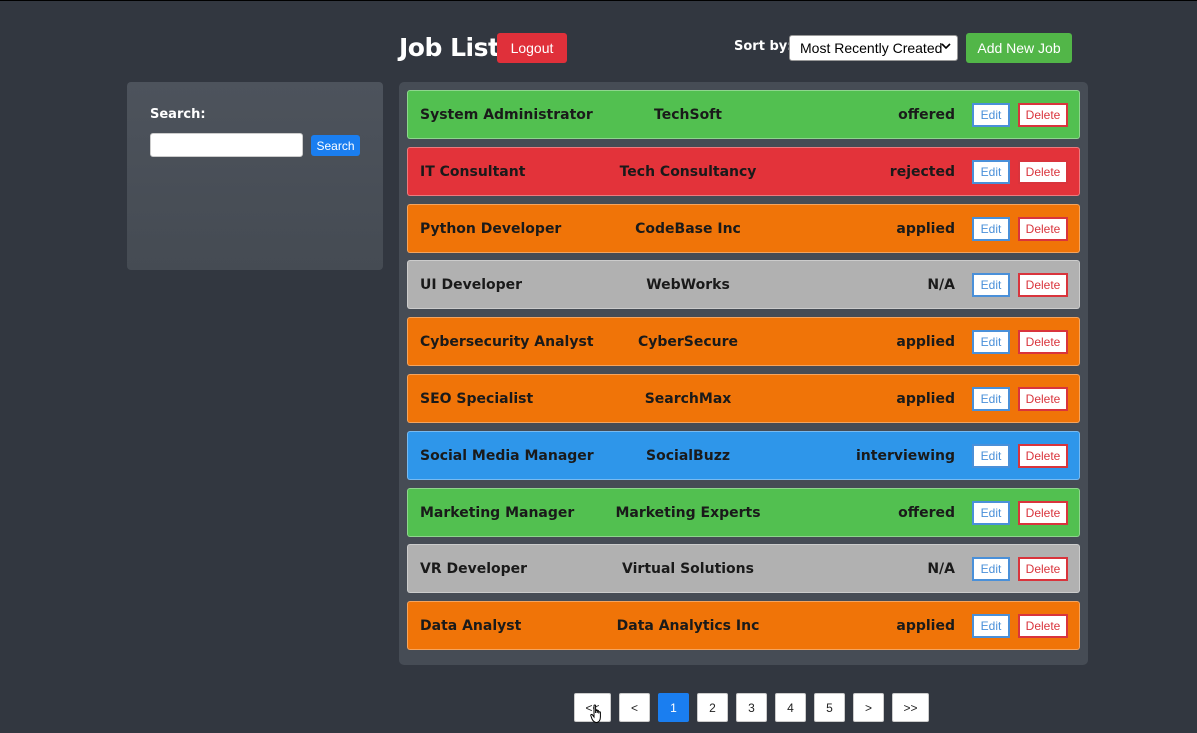  I want to click on job-company-text: Virtual Solutions, so click(688, 569).